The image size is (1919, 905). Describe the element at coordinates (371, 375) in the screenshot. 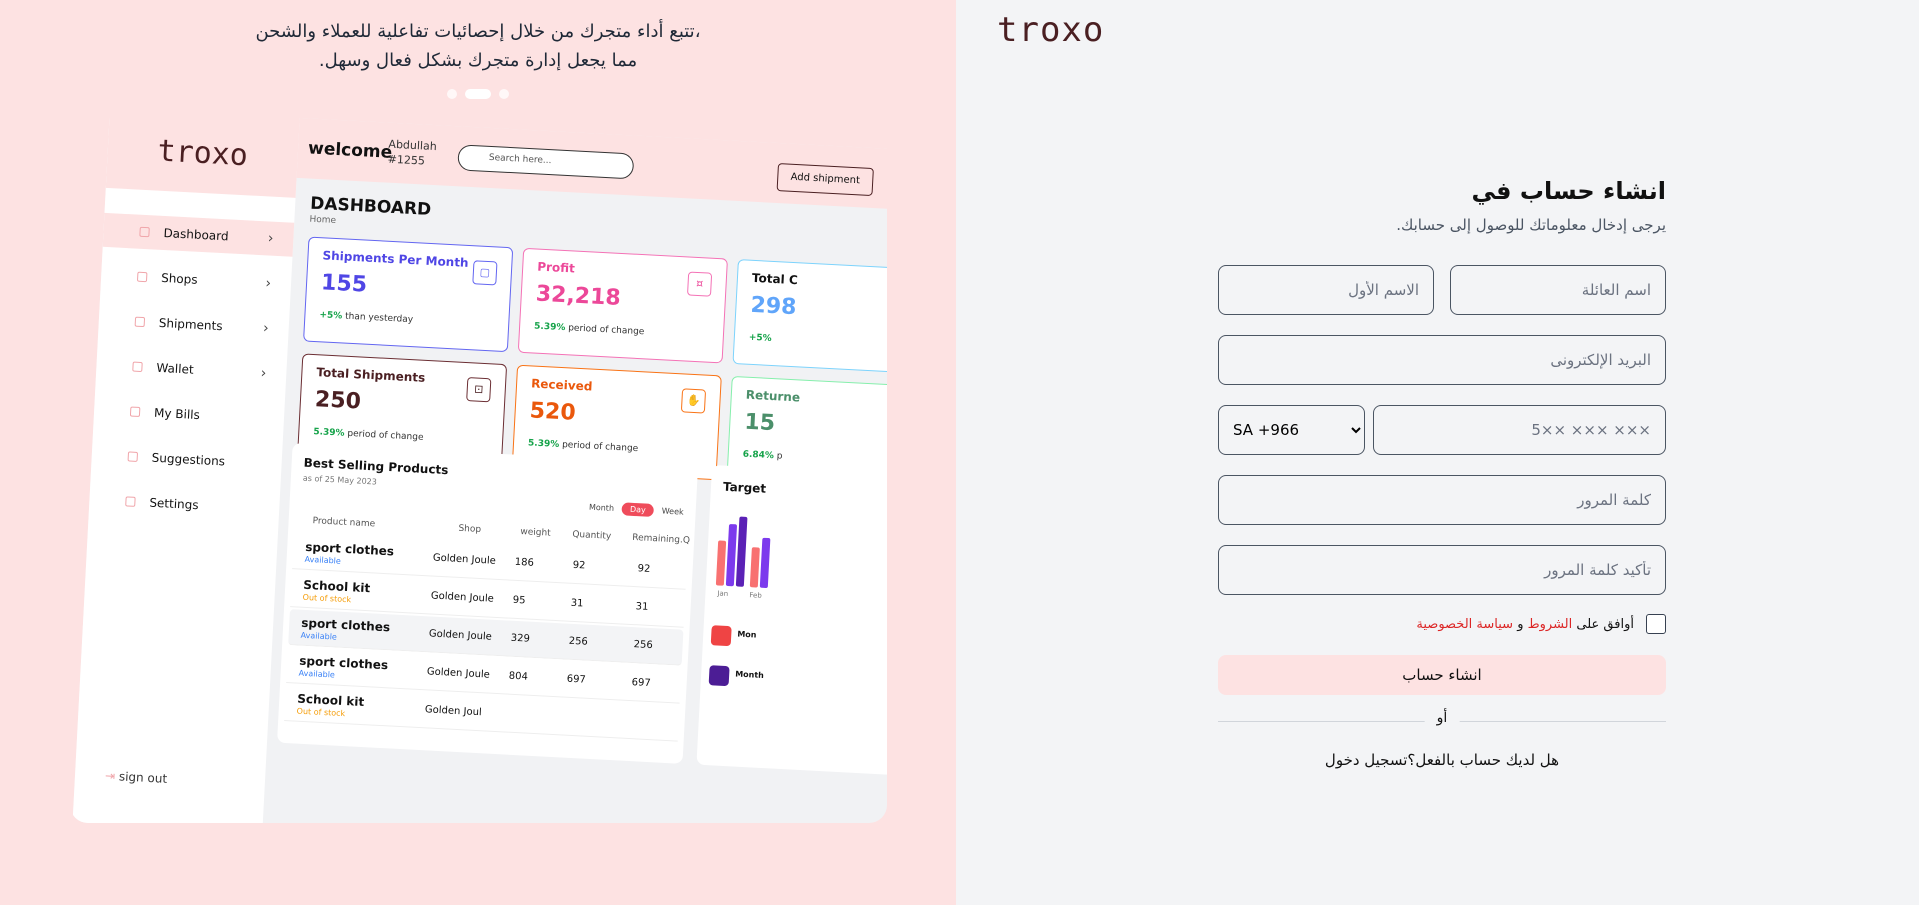

I see `mock-card-title: Total Shipments` at that location.